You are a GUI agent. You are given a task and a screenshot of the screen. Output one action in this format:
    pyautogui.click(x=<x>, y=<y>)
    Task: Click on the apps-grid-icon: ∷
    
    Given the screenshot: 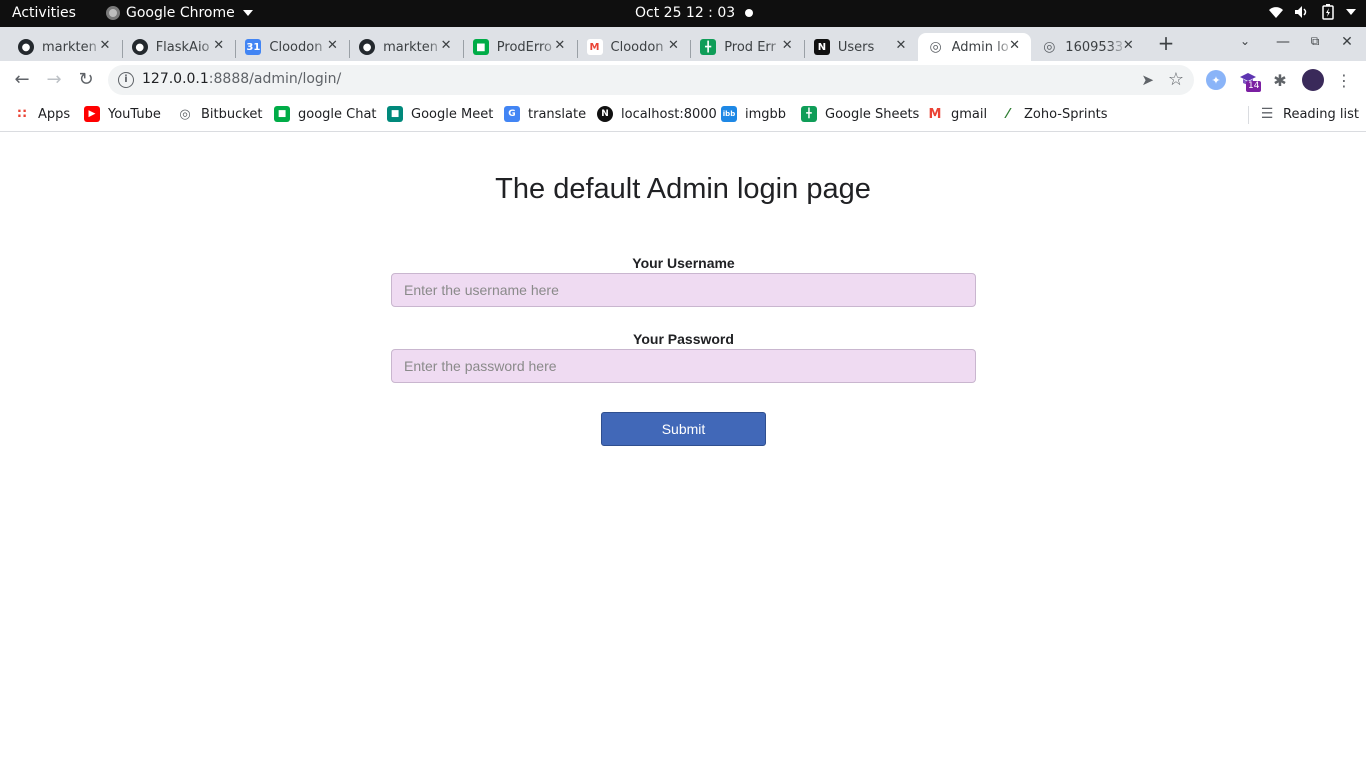 What is the action you would take?
    pyautogui.click(x=22, y=114)
    